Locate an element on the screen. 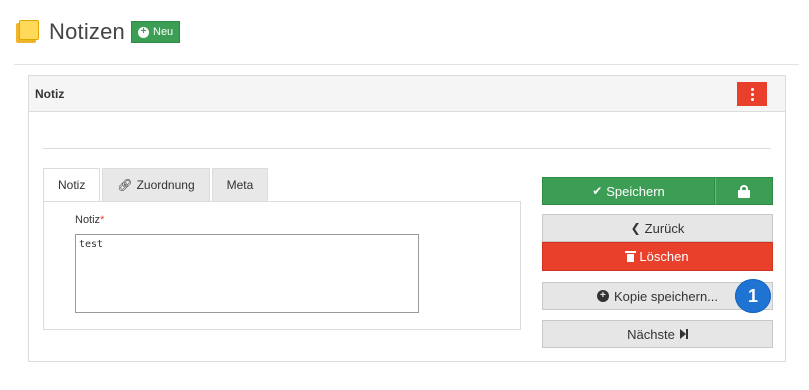 The width and height of the screenshot is (809, 390). tab-label: Notiz is located at coordinates (72, 185).